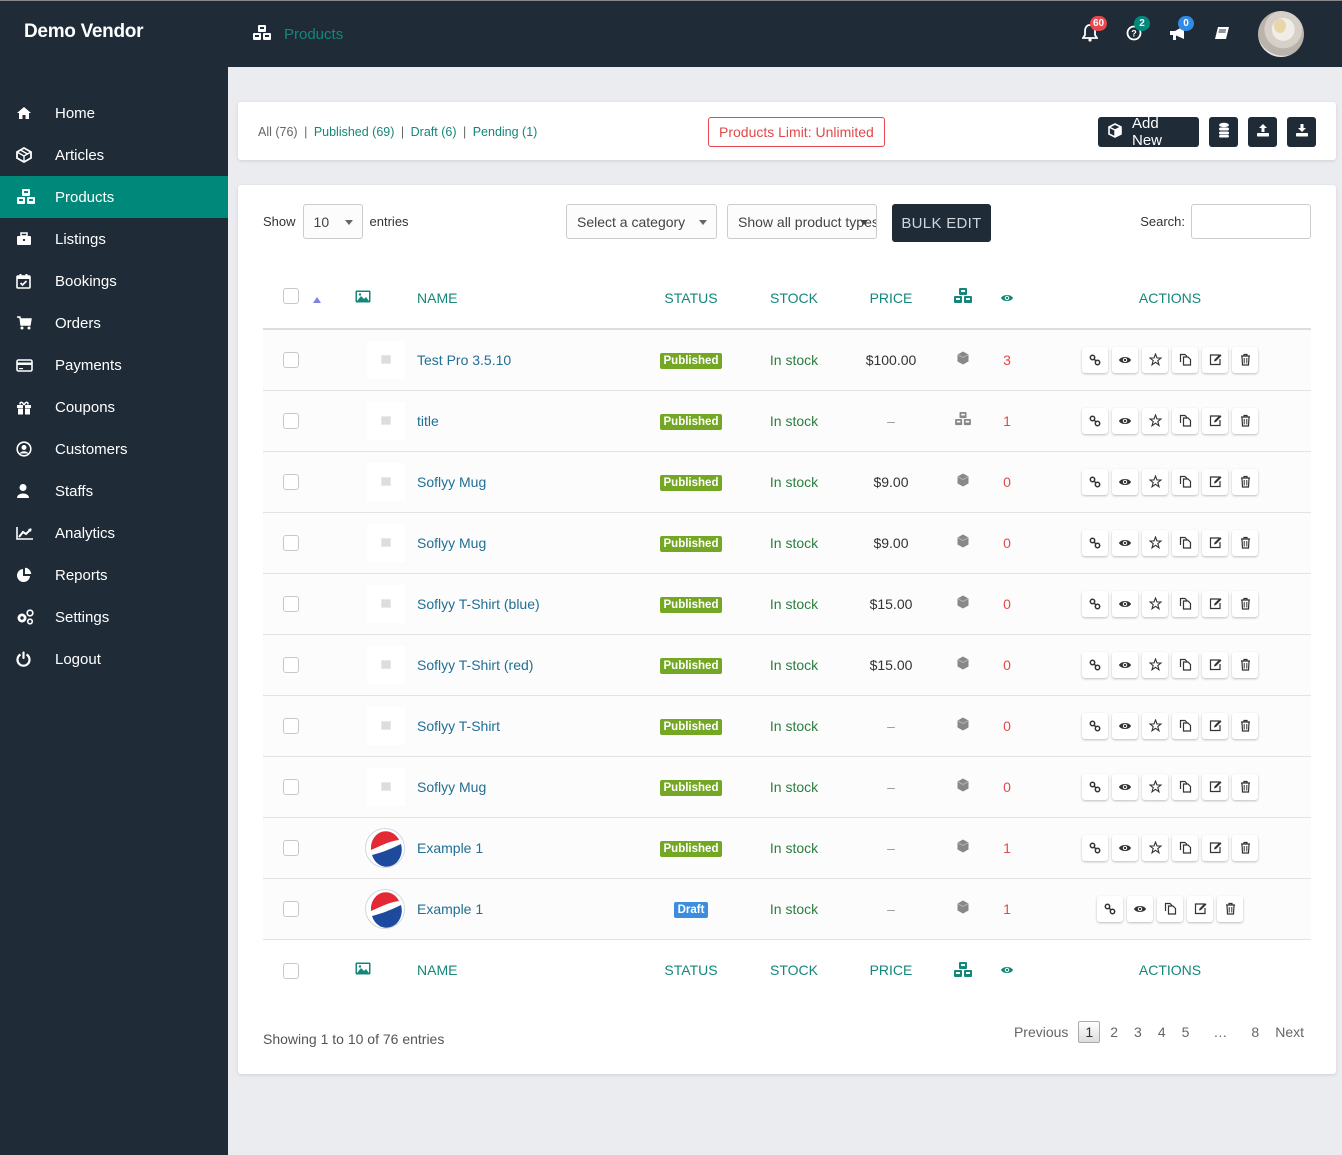  Describe the element at coordinates (1089, 1032) in the screenshot. I see `pagination-page: 1` at that location.